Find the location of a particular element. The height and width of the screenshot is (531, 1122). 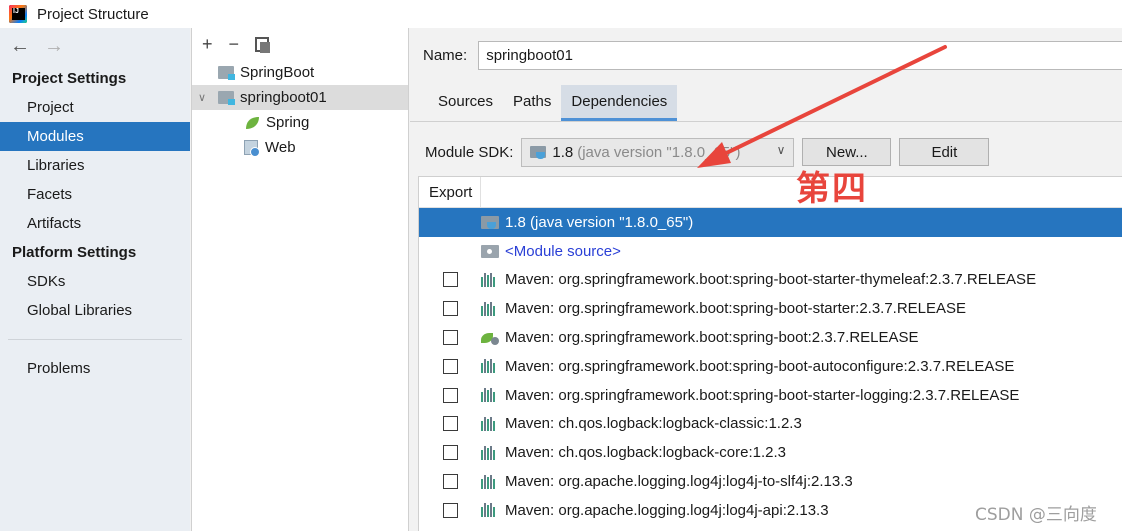

dependency-row: 1.8 (java version "1.8.0_65") is located at coordinates (770, 222).